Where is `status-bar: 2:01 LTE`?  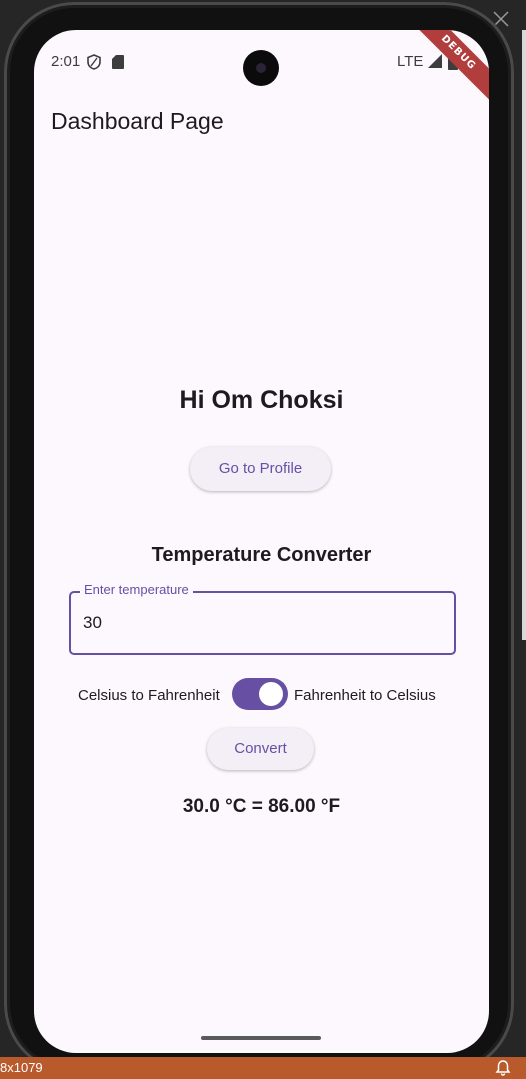 status-bar: 2:01 LTE is located at coordinates (261, 60).